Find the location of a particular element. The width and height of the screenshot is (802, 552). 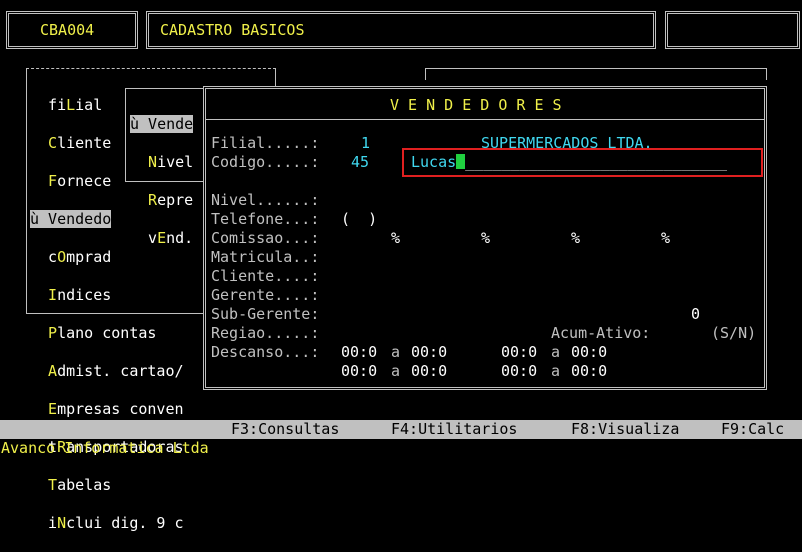

menu-item-admist-cartao: Admist. cartao/ is located at coordinates (106, 371).